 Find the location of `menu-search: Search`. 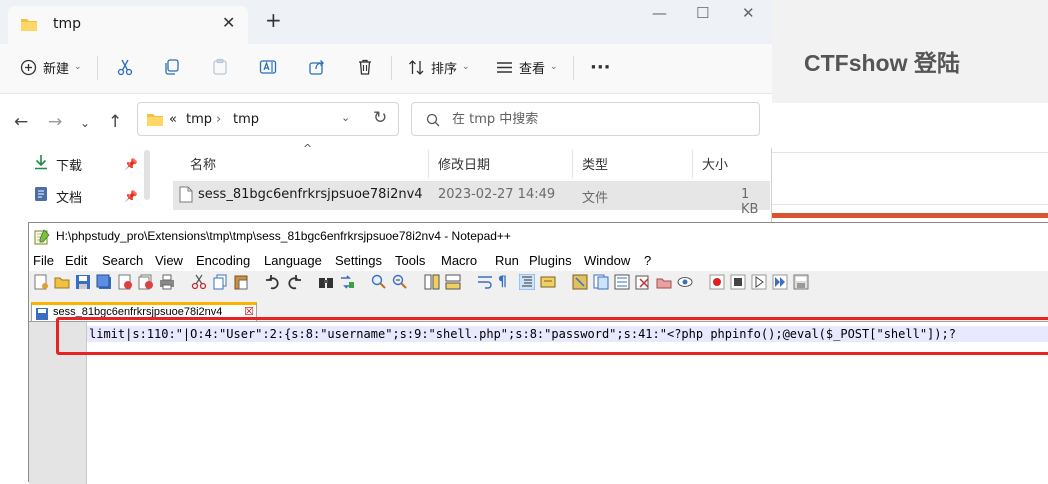

menu-search: Search is located at coordinates (122, 260).